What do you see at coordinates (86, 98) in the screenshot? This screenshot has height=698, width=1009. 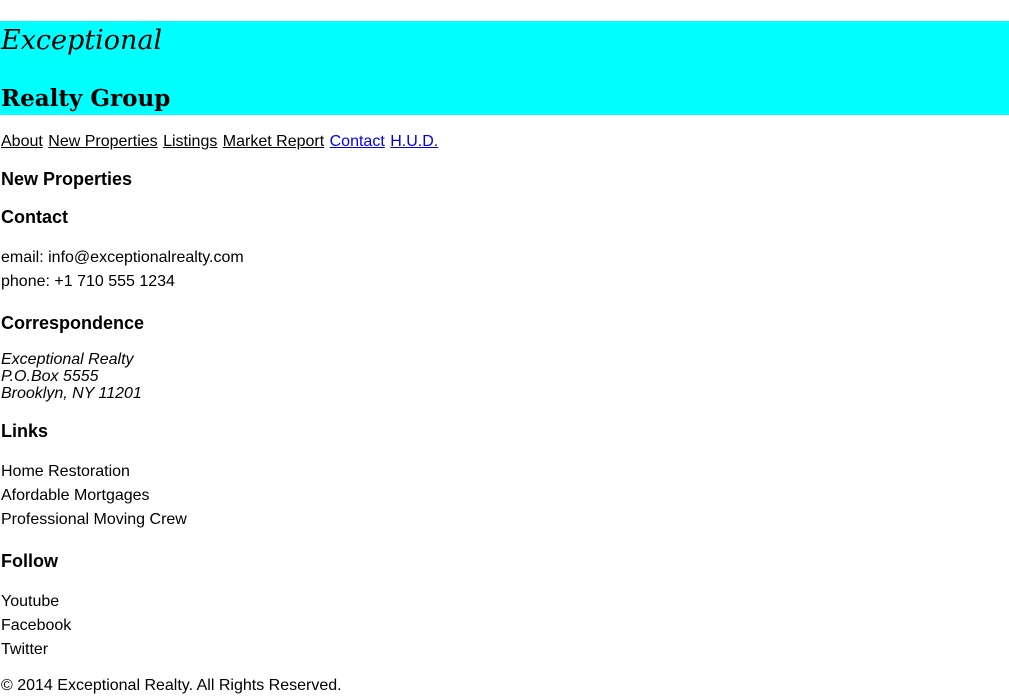 I see `logo-realty-group: Realty Group` at bounding box center [86, 98].